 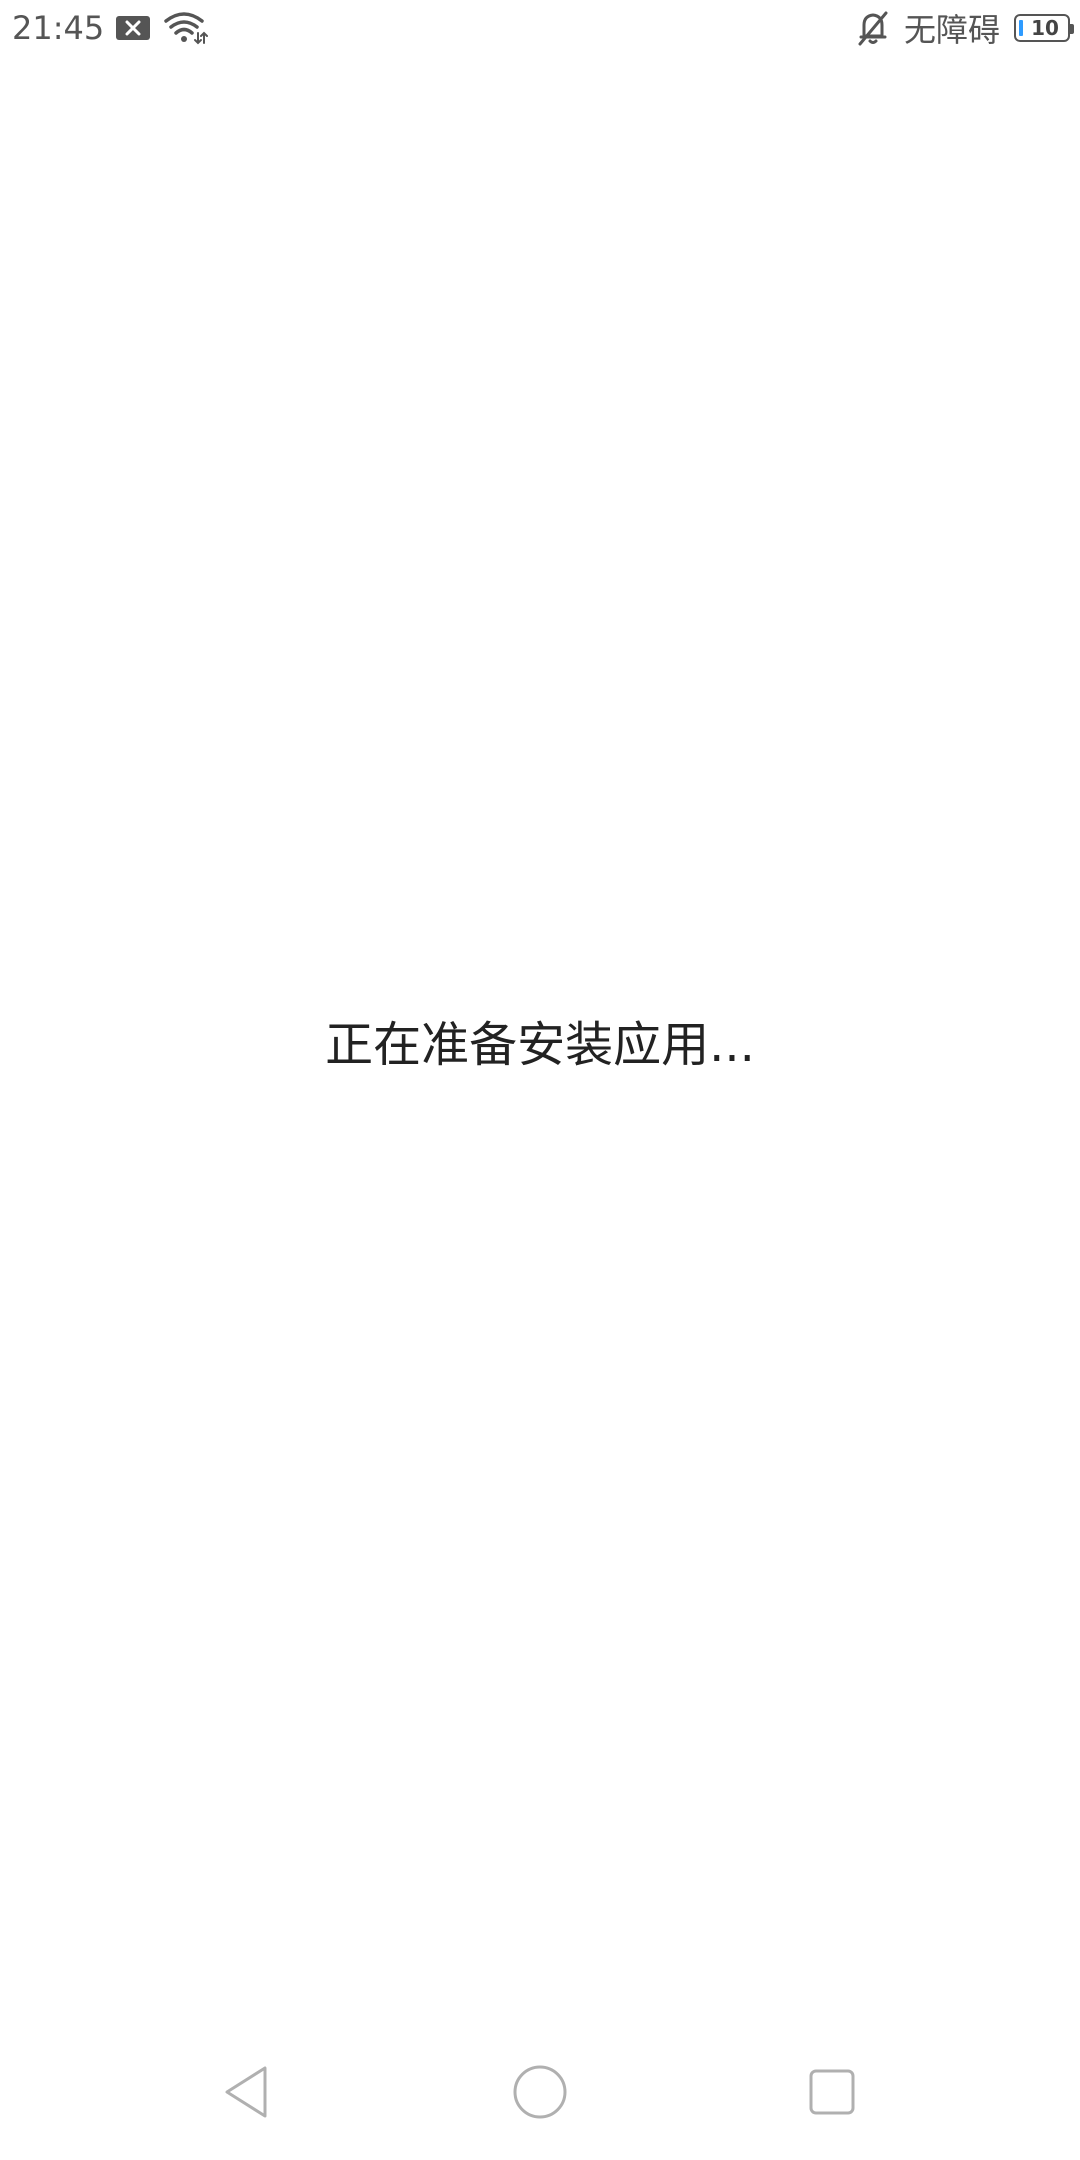 I want to click on status-bar-right: 无障碍 10, so click(x=965, y=28).